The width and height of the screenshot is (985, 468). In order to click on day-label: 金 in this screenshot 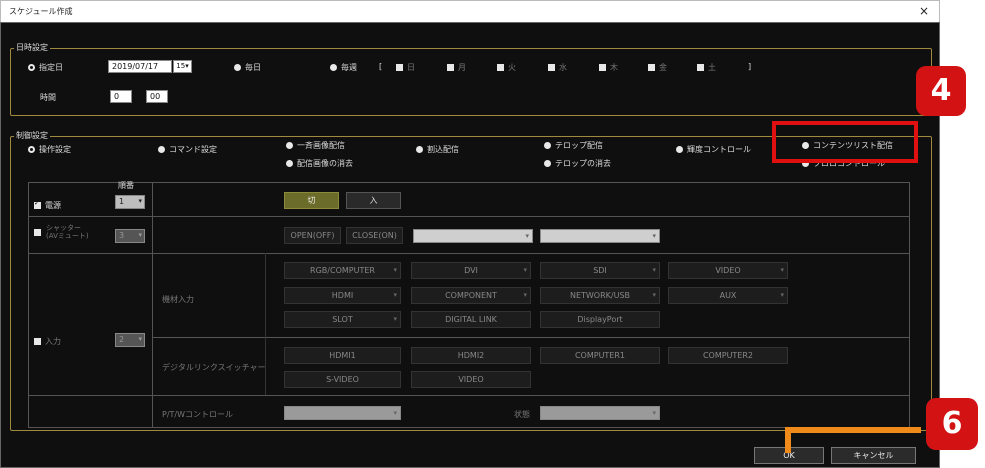, I will do `click(663, 67)`.